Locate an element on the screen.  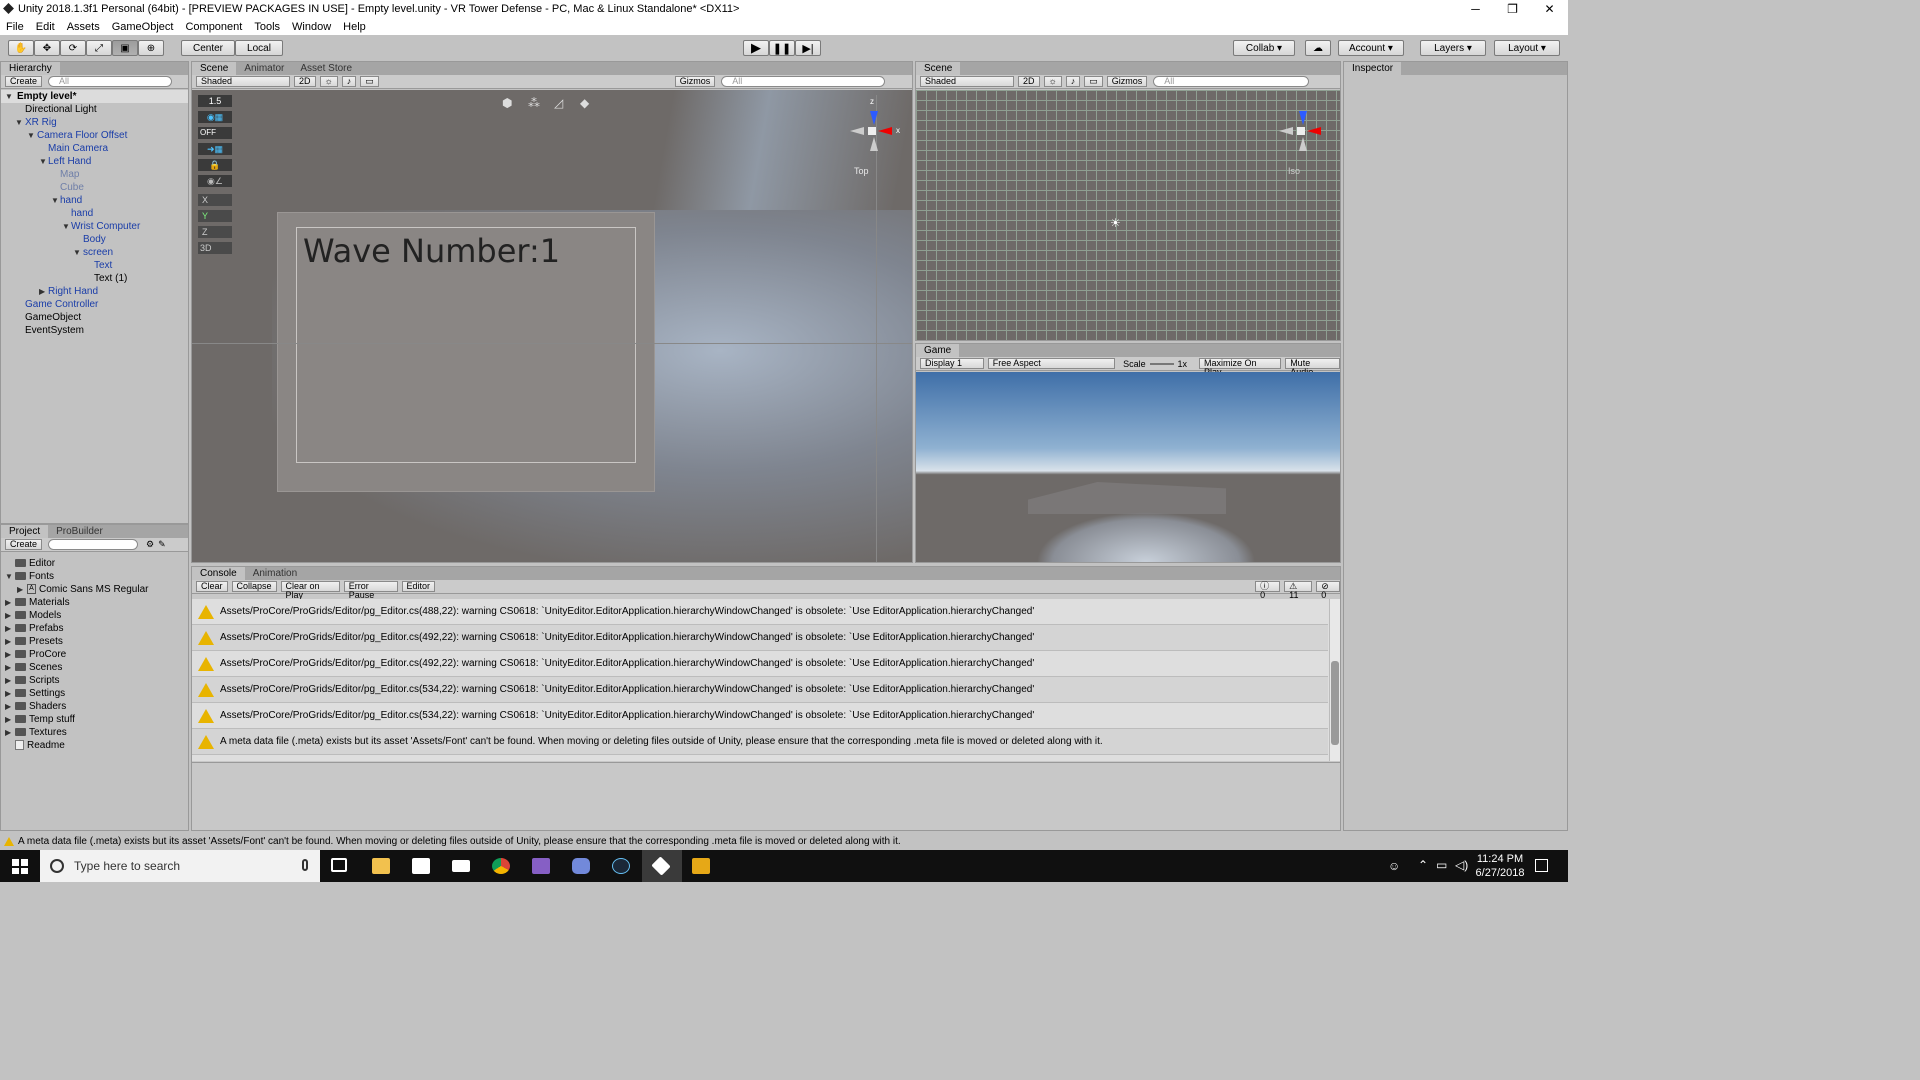
tab-animator: Animator is located at coordinates (264, 68).